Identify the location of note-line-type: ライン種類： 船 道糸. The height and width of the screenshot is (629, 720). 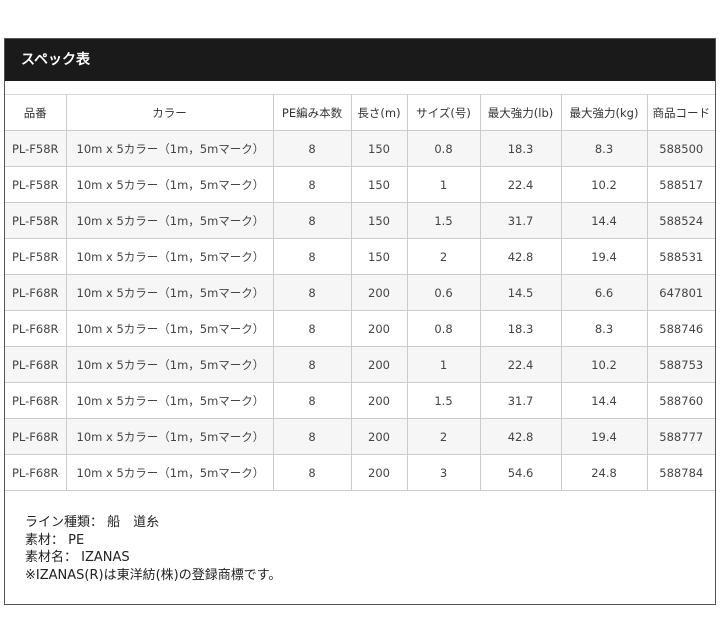
(92, 522).